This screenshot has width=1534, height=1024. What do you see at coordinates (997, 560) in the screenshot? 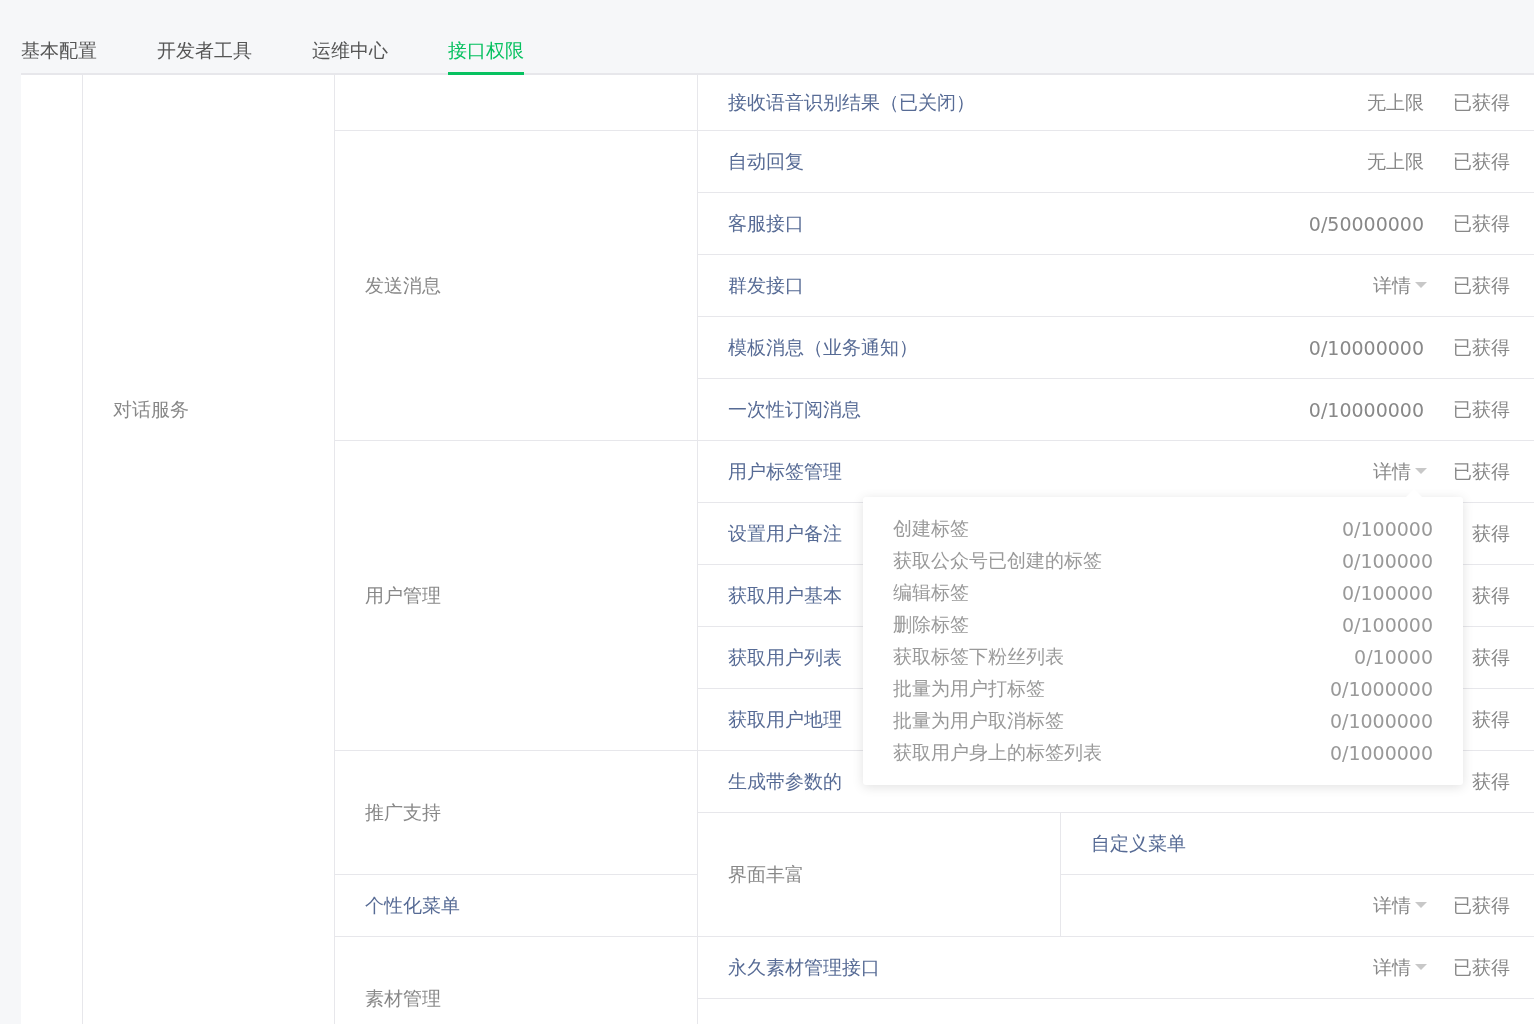
I see `popover-item-name: 获取公众号已创建的标签` at bounding box center [997, 560].